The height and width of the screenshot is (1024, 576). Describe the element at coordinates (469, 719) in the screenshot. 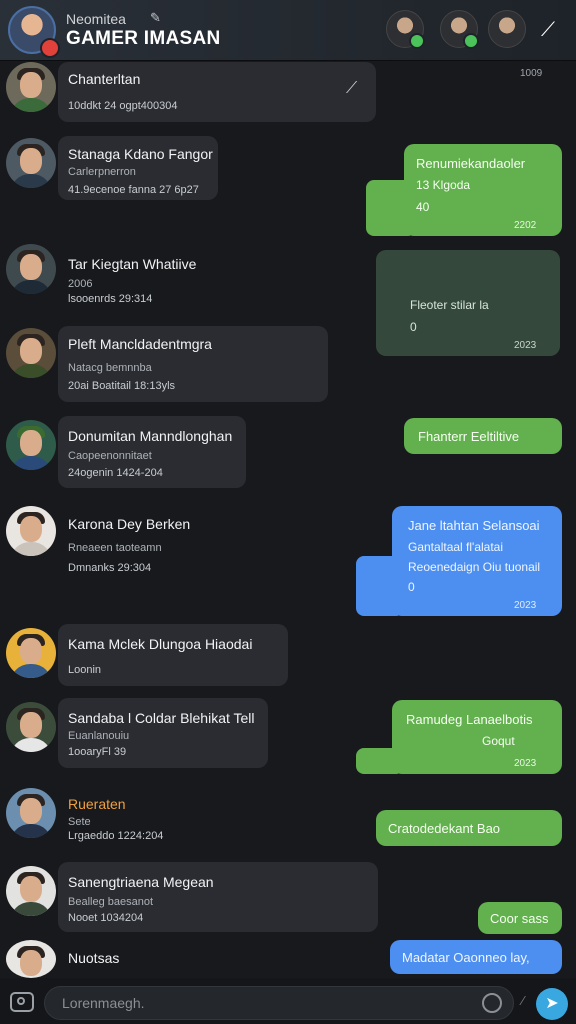

I see `message-text: Ramudeg Lanaelbotis` at that location.